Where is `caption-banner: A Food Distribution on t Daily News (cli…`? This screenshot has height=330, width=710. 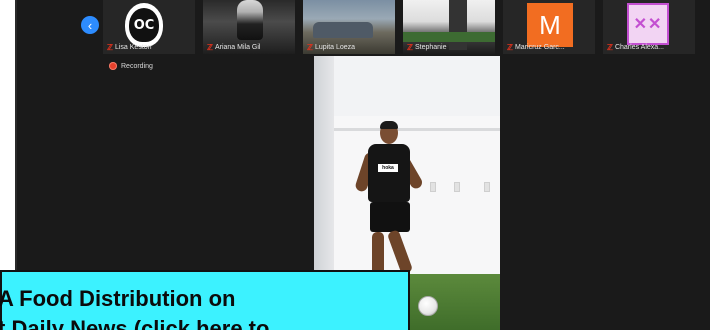
caption-banner: A Food Distribution on t Daily News (cli… is located at coordinates (205, 300).